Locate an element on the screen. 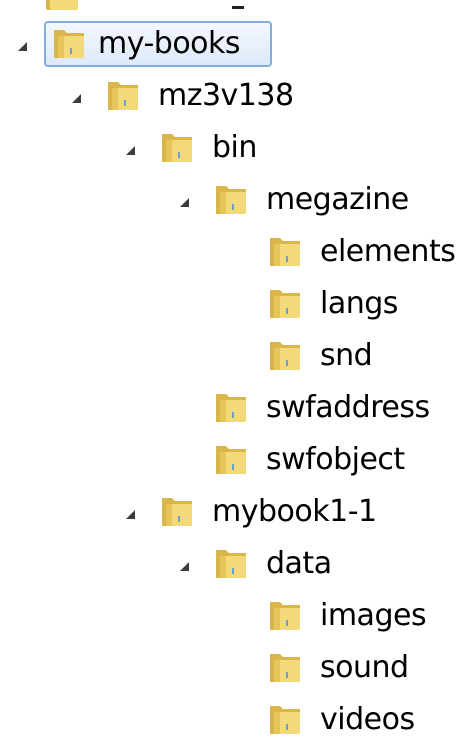 This screenshot has width=471, height=746. tree-item-swfobject: swfobject is located at coordinates (235, 461).